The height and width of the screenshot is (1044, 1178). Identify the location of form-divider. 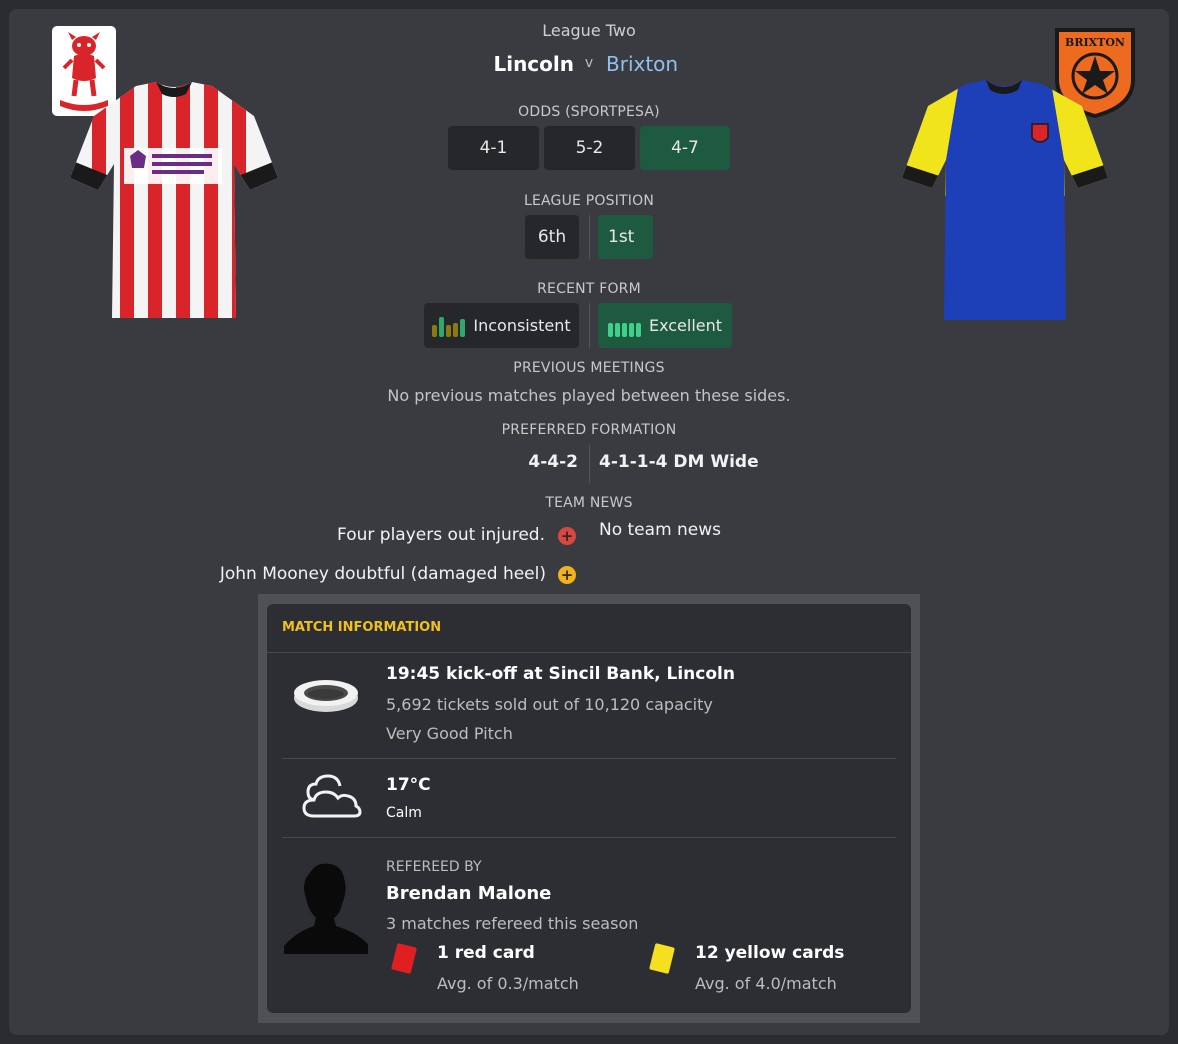
(589, 325).